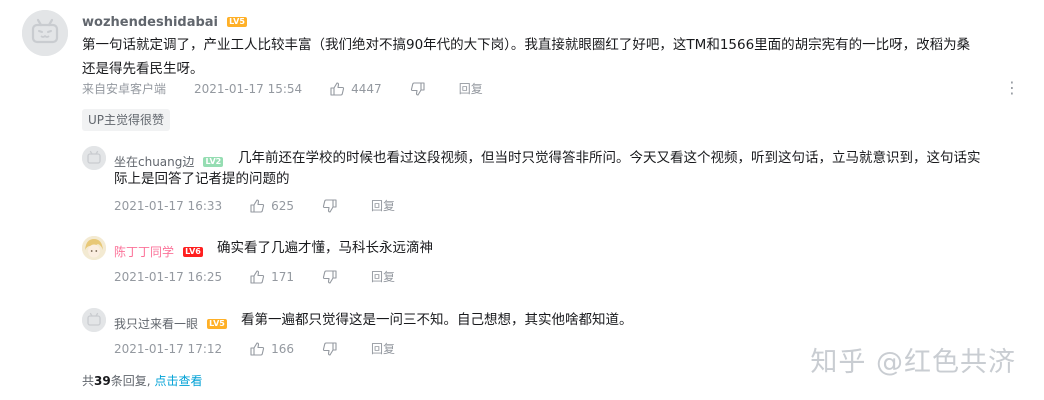 This screenshot has width=1044, height=400. What do you see at coordinates (437, 320) in the screenshot?
I see `reply-text-line: 看第一遍都只觉得这是一问三不知。自己想想，其实他啥都知道。` at bounding box center [437, 320].